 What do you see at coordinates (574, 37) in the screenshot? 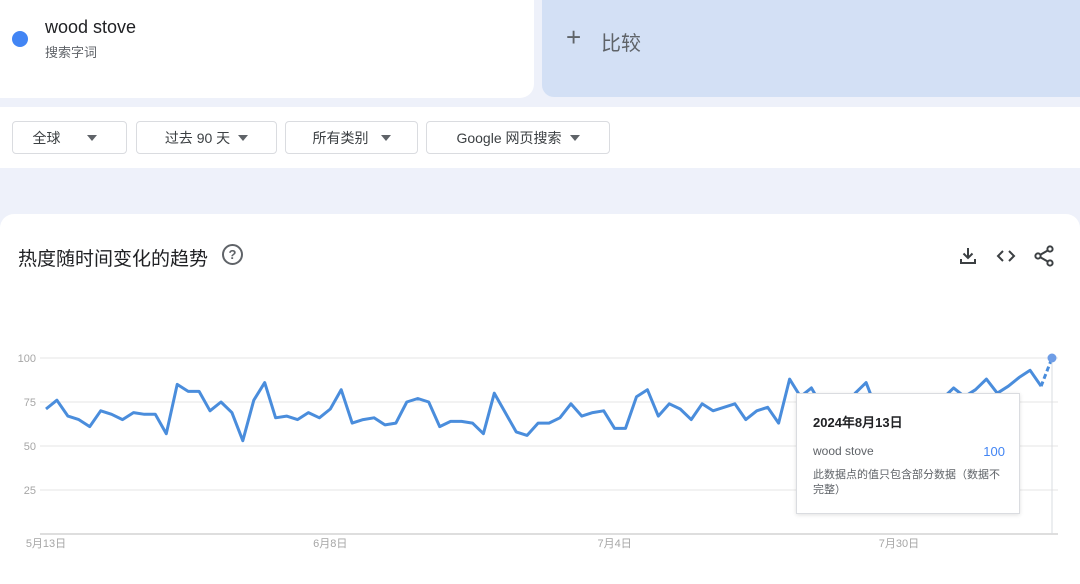
I see `plus-icon: +` at bounding box center [574, 37].